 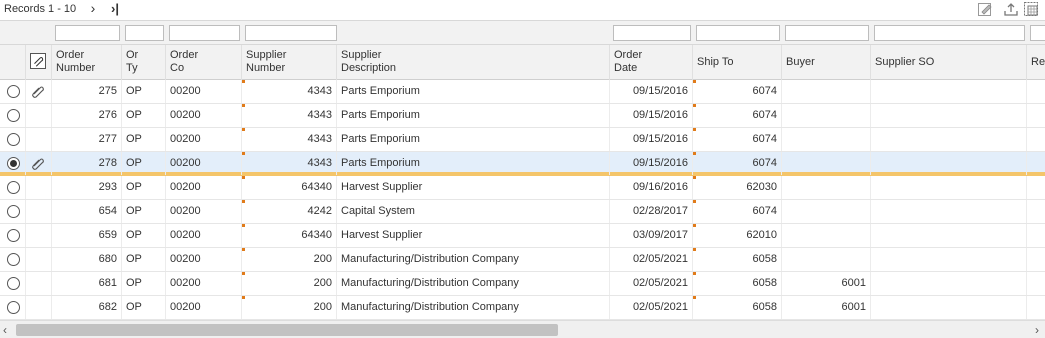 What do you see at coordinates (651, 235) in the screenshot?
I see `order-date-cell: 03/09/2017` at bounding box center [651, 235].